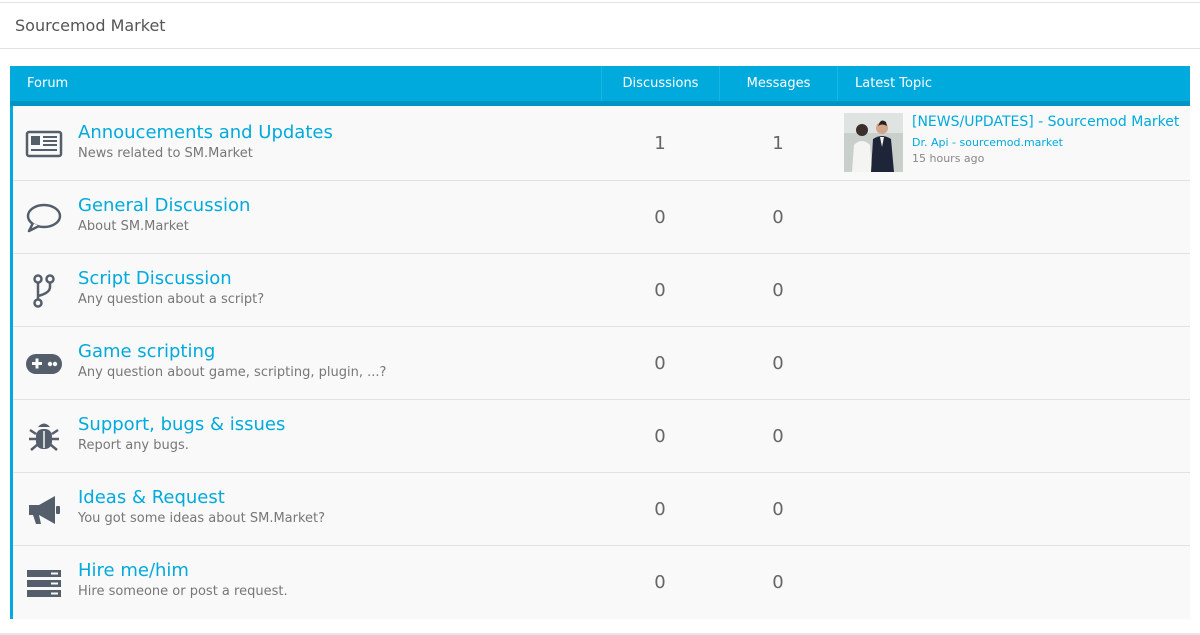 The width and height of the screenshot is (1200, 635). What do you see at coordinates (48, 83) in the screenshot?
I see `column-header-forum: Forum` at bounding box center [48, 83].